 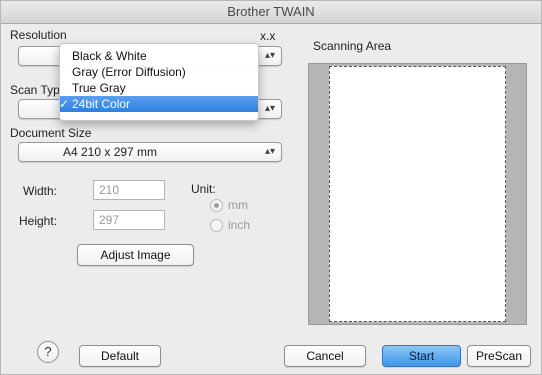 What do you see at coordinates (216, 205) in the screenshot?
I see `unit-mm-radio` at bounding box center [216, 205].